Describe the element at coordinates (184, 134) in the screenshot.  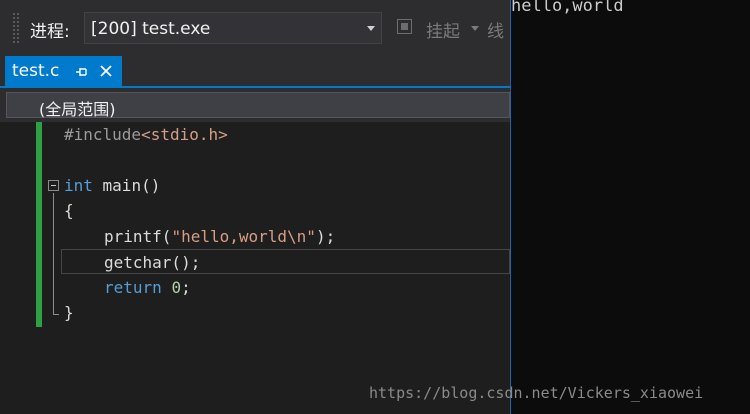
I see `include-header: <stdio.h>` at that location.